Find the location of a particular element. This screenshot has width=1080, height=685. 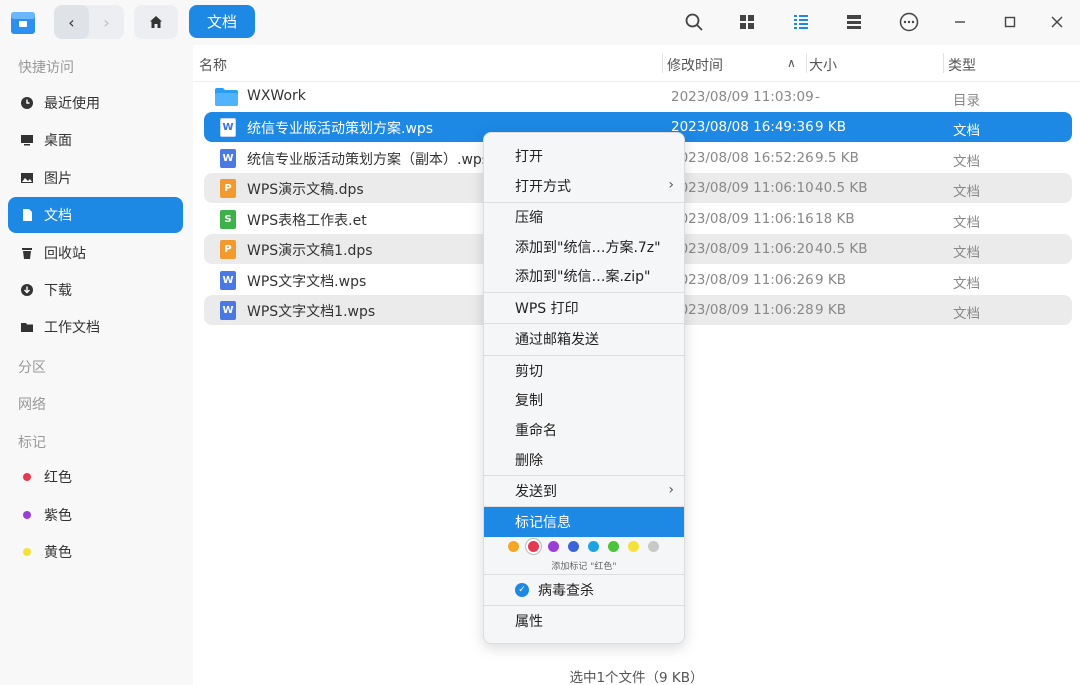

home-icon is located at coordinates (156, 22).